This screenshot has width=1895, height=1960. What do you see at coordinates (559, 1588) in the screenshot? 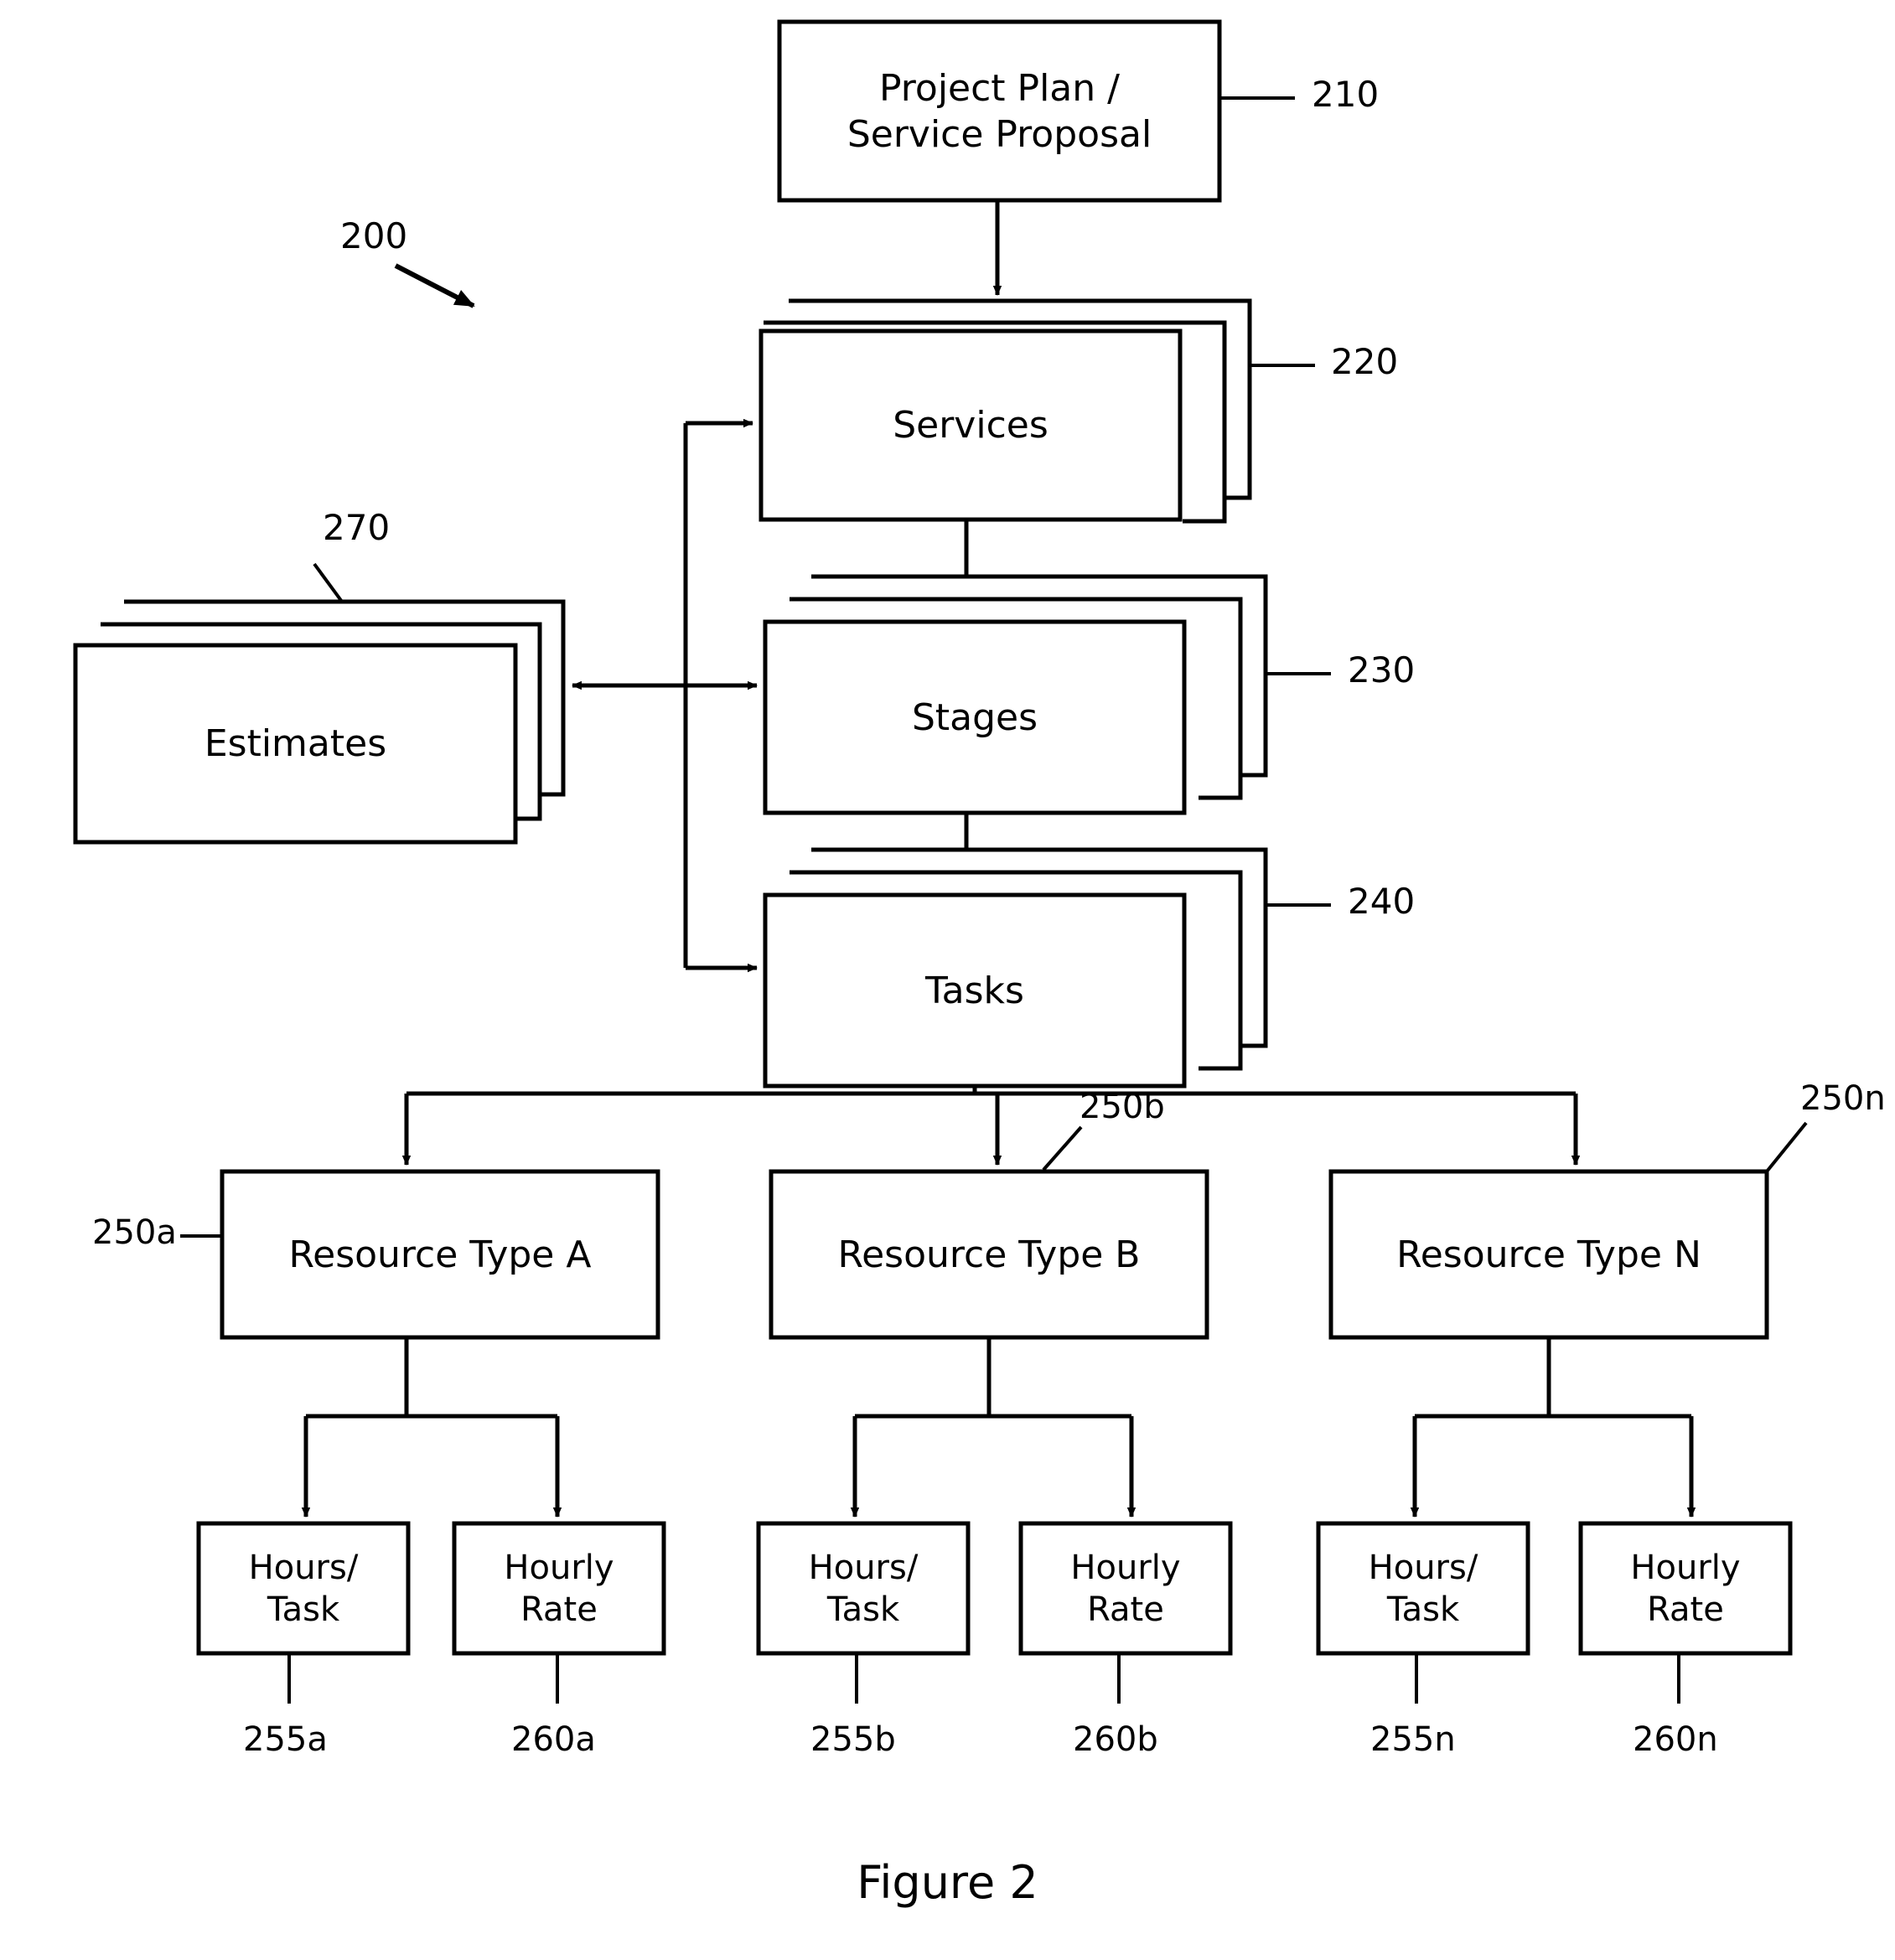
I see `node-hourly-rate-a-box` at bounding box center [559, 1588].